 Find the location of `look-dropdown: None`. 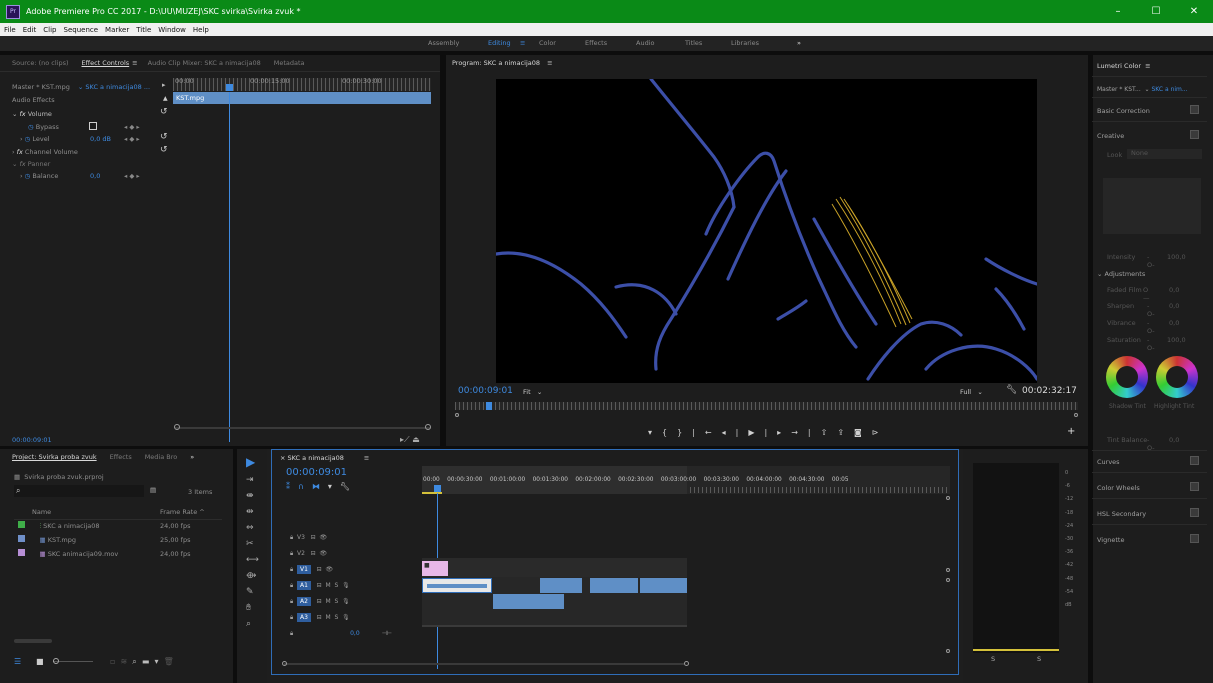

look-dropdown: None is located at coordinates (1164, 154).